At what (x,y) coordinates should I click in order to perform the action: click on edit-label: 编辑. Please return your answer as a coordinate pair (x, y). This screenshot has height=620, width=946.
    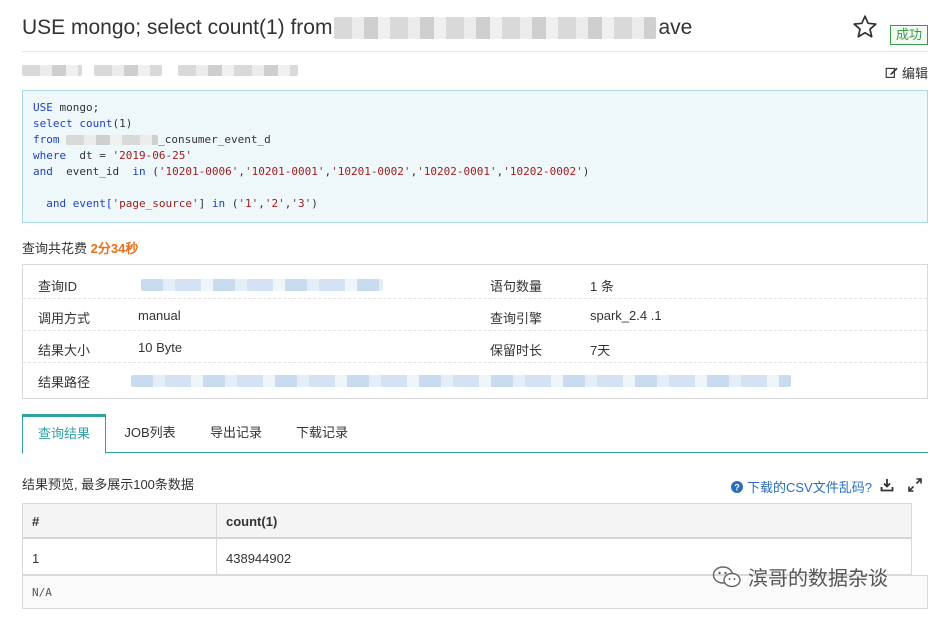
    Looking at the image, I should click on (914, 73).